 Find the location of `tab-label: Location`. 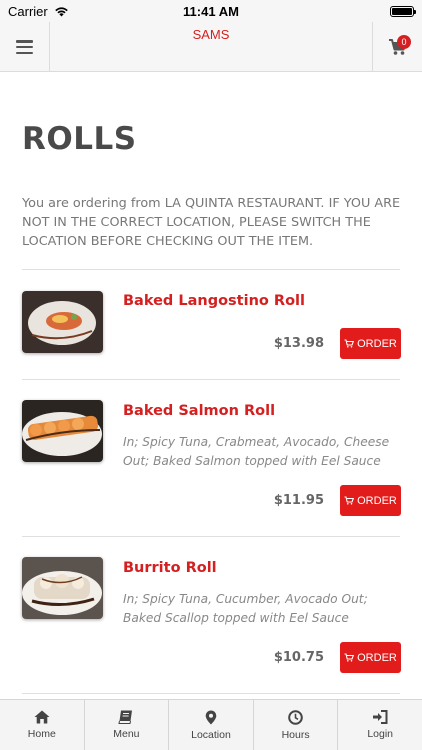

tab-label: Location is located at coordinates (211, 734).